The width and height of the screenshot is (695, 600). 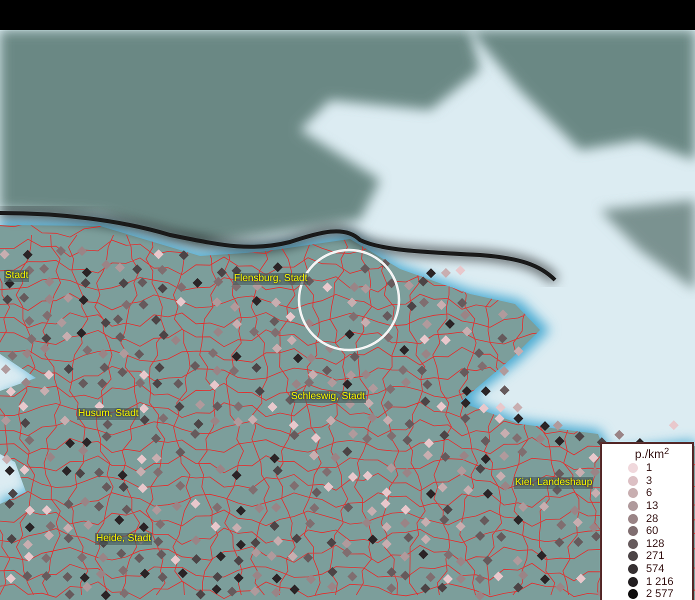 What do you see at coordinates (652, 531) in the screenshot?
I see `legend-label: 60` at bounding box center [652, 531].